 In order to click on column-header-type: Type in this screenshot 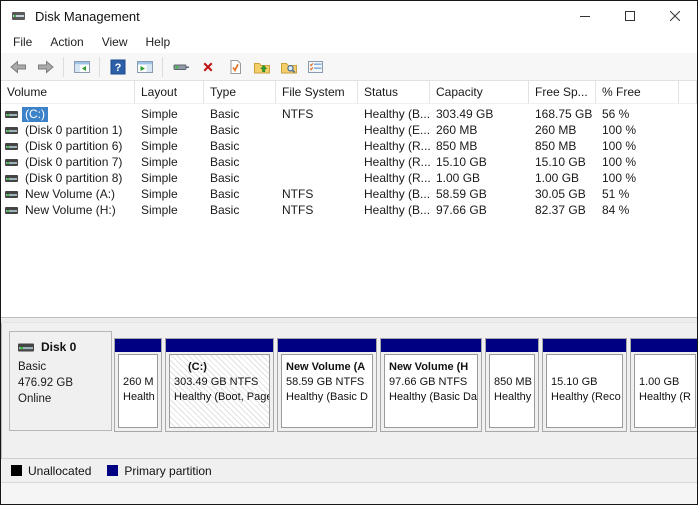, I will do `click(240, 92)`.